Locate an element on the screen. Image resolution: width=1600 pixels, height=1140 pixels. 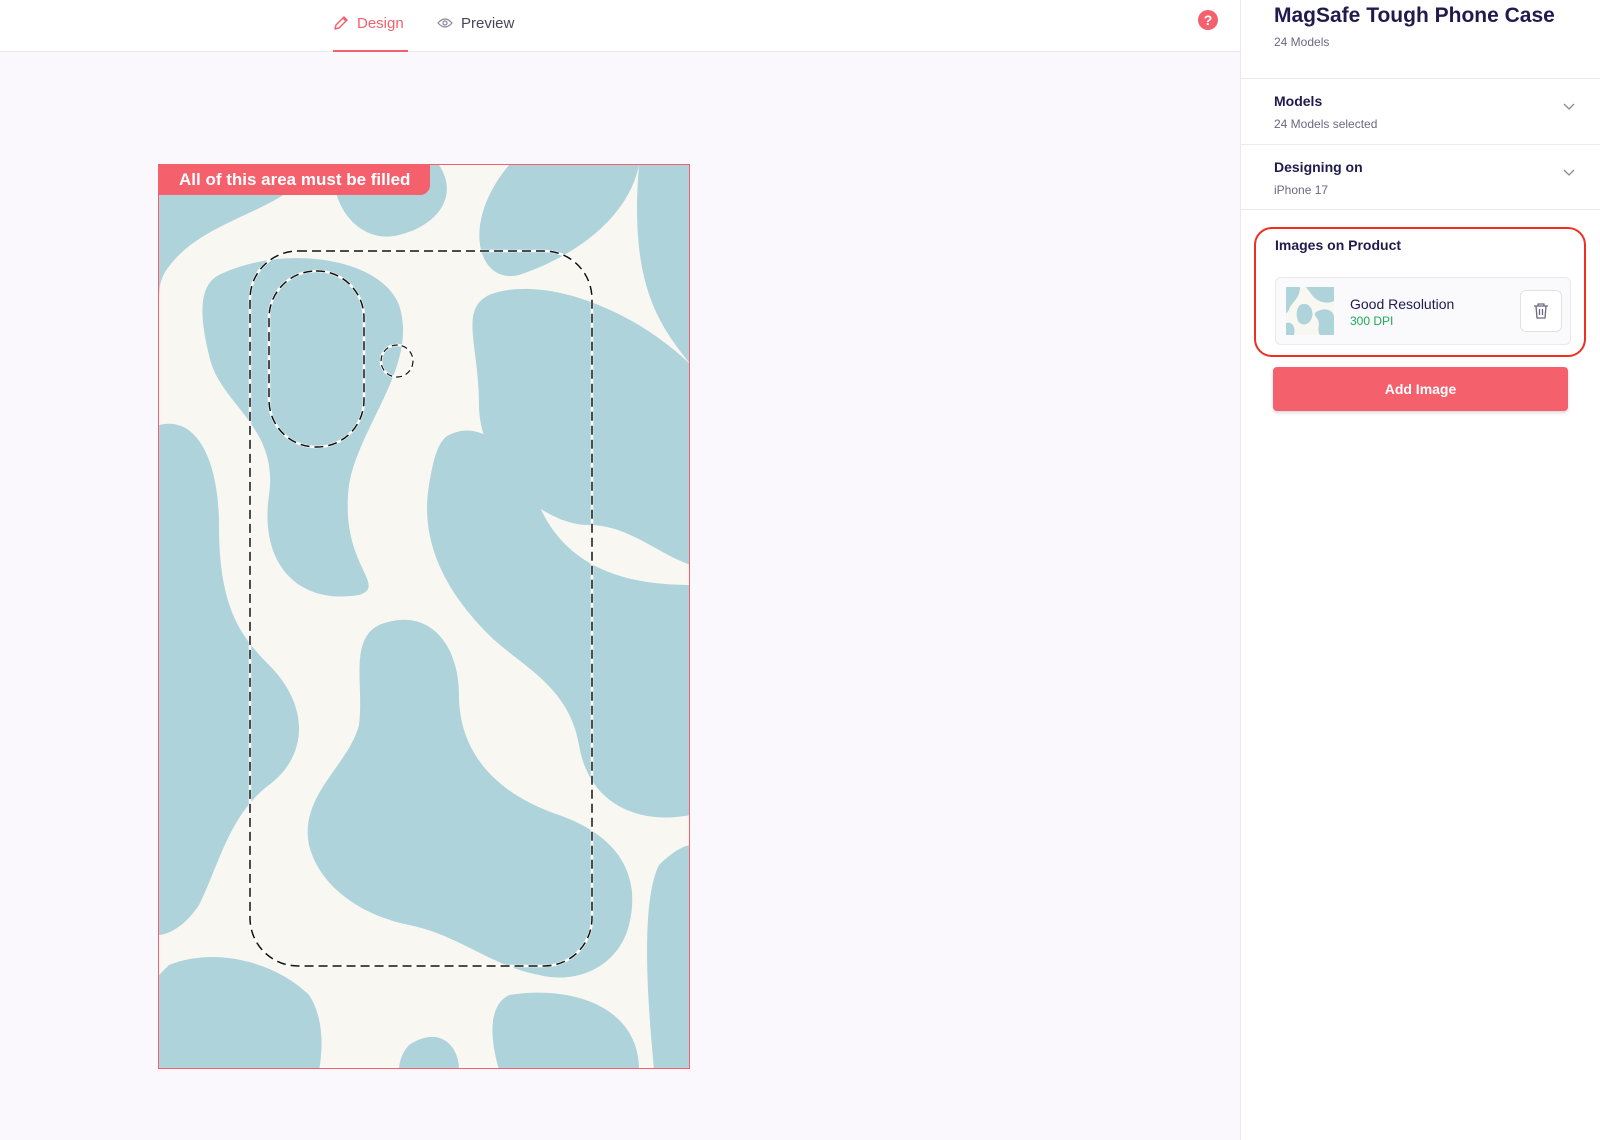
top-bar: Design Preview ? is located at coordinates (620, 26).